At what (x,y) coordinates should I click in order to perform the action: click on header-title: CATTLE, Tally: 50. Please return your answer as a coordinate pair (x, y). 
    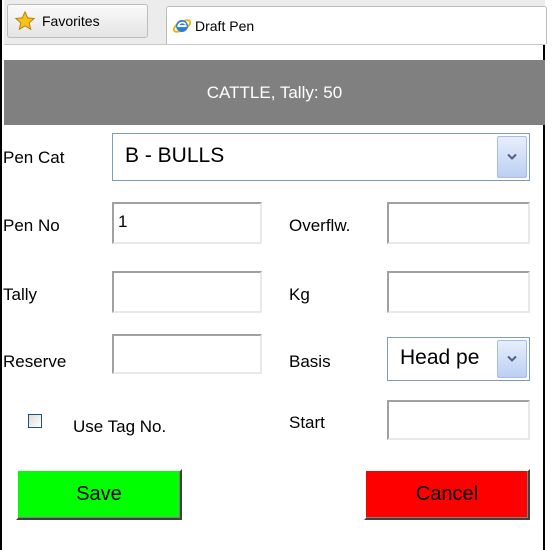
    Looking at the image, I should click on (274, 92).